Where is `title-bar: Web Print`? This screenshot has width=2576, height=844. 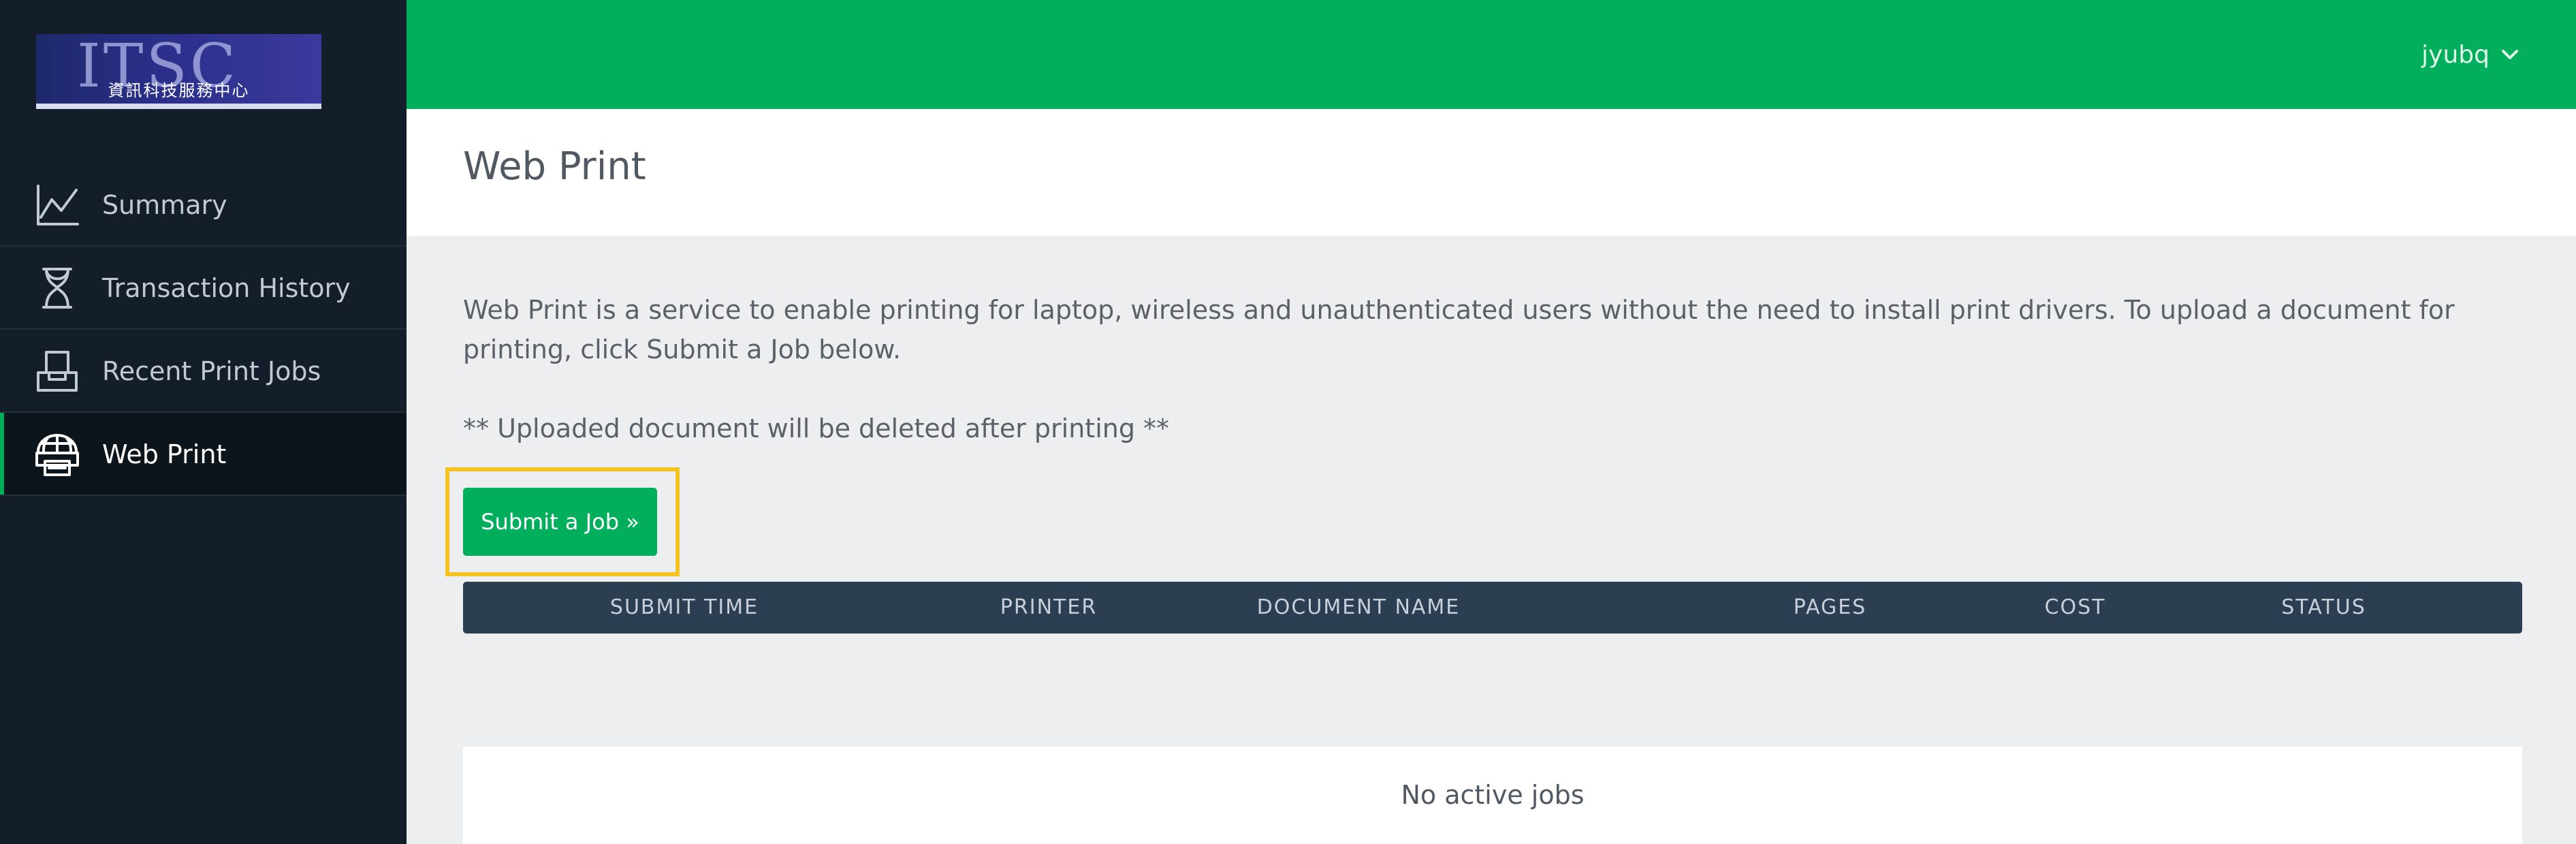
title-bar: Web Print is located at coordinates (1491, 172).